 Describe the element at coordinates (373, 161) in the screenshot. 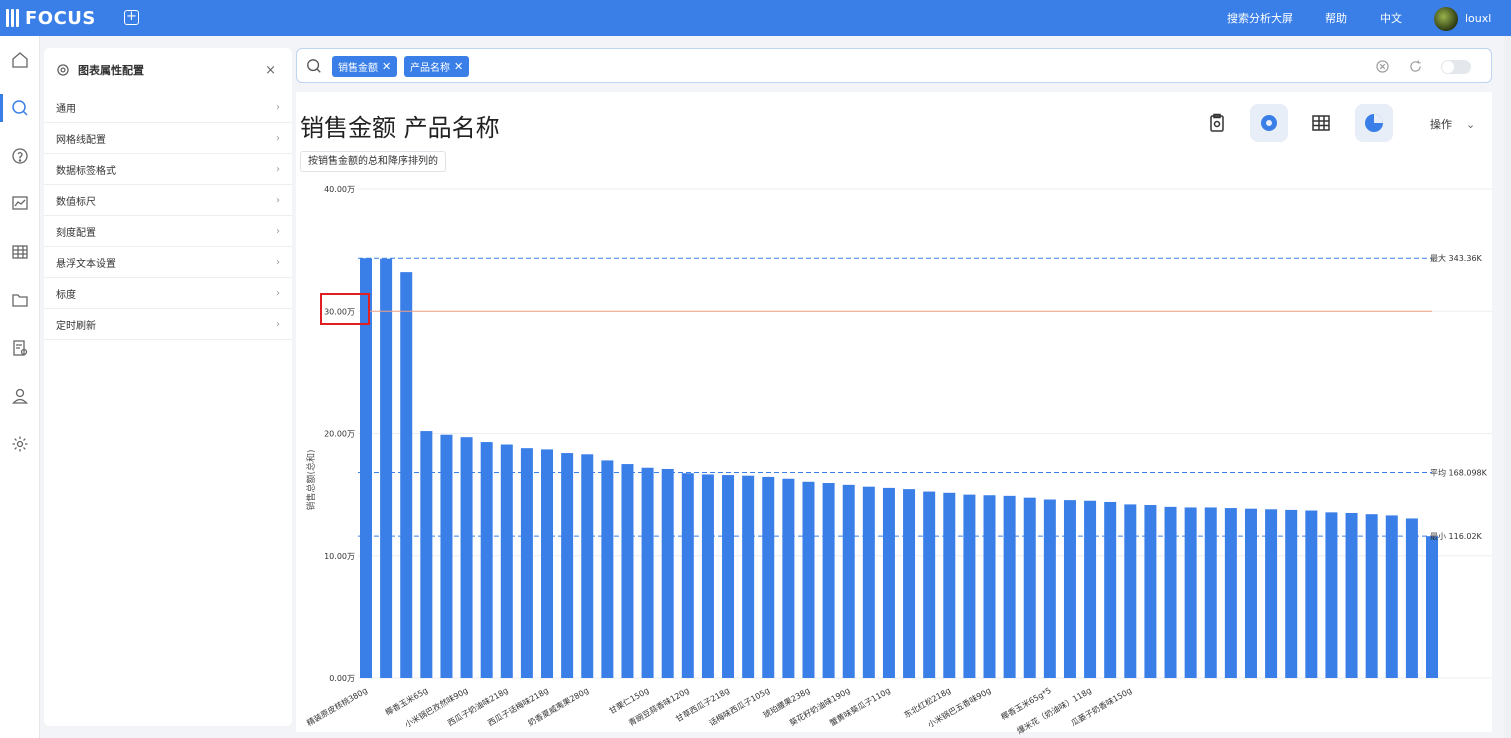

I see `sort-tag: 按销售金额的总和降序排列的` at that location.